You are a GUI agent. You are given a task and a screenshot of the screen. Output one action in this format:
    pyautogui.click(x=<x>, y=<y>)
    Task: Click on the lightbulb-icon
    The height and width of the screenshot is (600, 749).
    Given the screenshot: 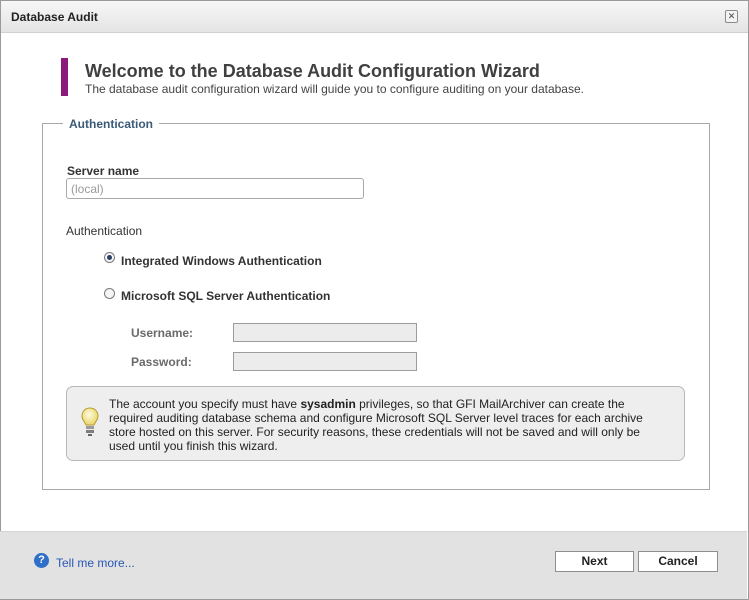 What is the action you would take?
    pyautogui.click(x=90, y=421)
    